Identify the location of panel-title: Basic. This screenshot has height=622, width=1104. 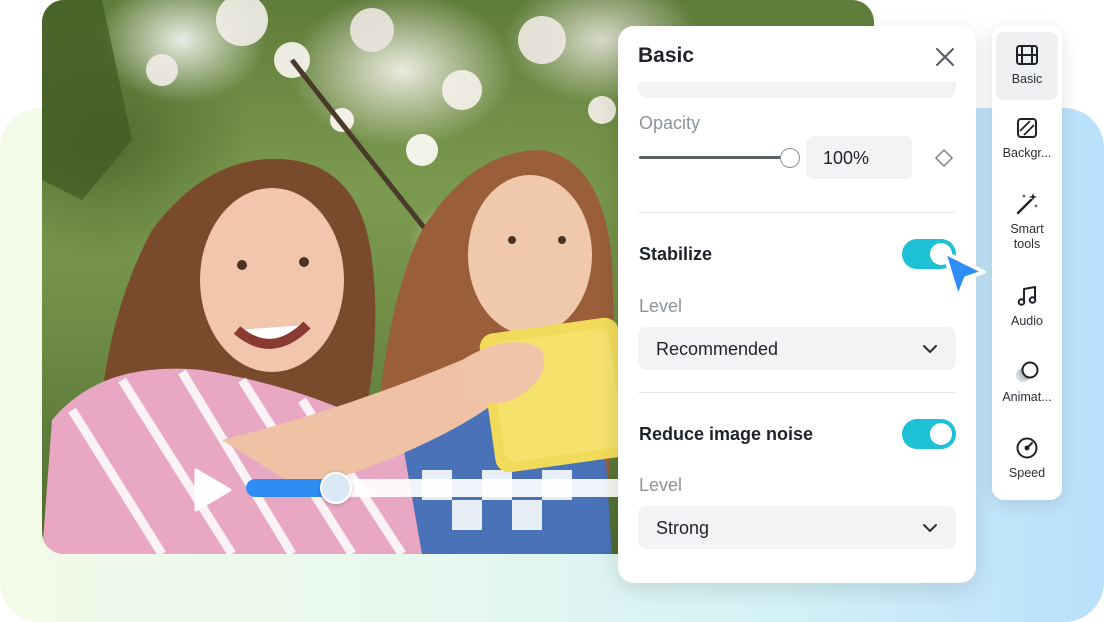
(666, 55).